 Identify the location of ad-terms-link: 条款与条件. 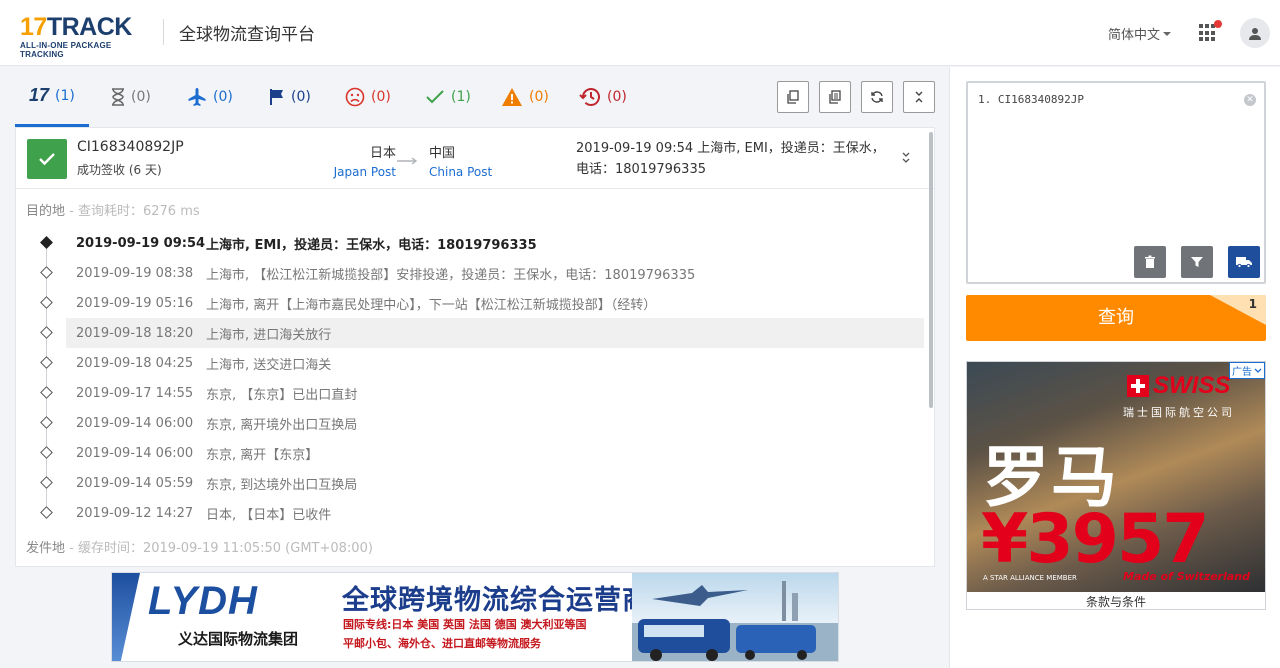
(1116, 601).